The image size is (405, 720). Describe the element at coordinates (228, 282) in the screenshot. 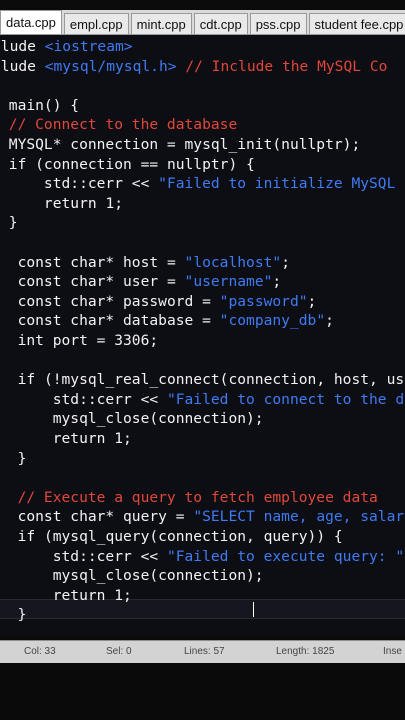

I see `code-token: "username"` at that location.